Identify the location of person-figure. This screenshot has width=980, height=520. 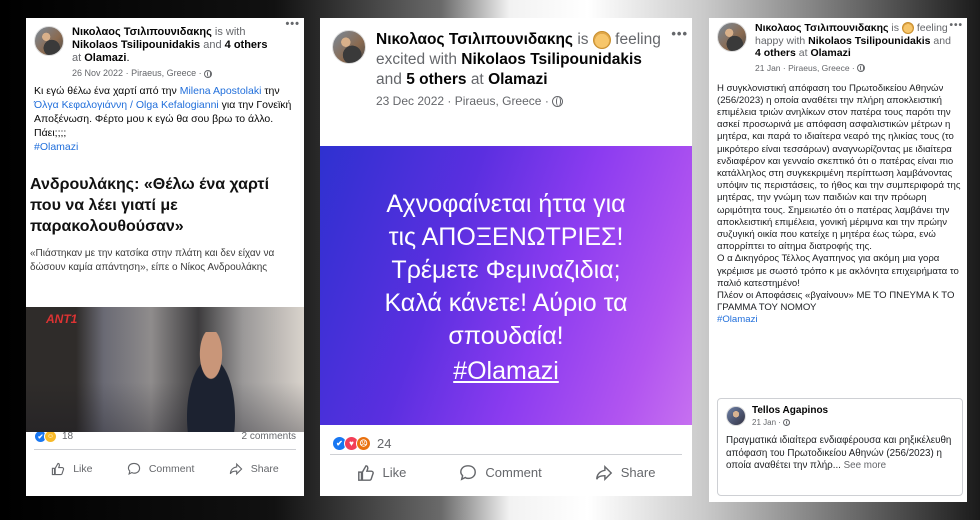
(211, 382).